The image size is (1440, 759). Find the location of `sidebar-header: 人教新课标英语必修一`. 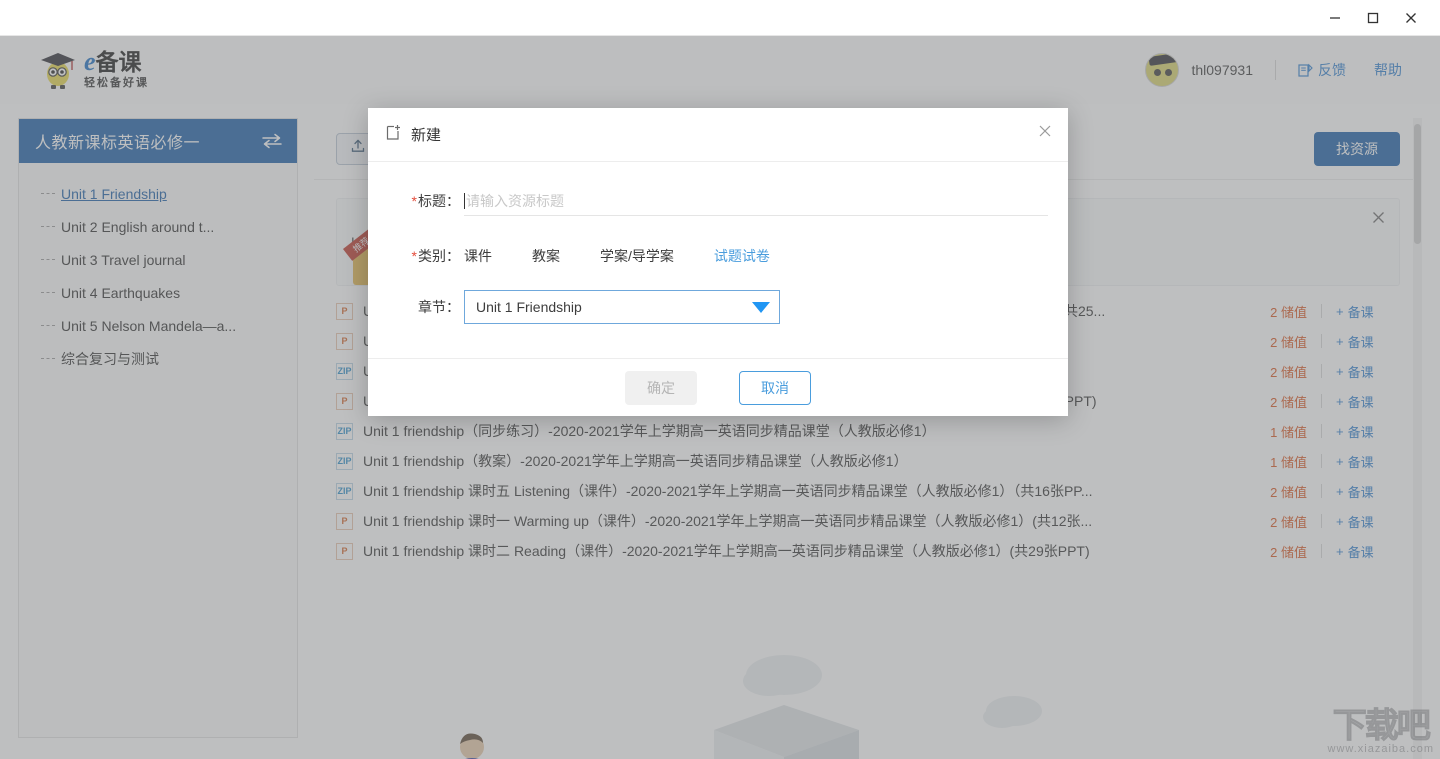

sidebar-header: 人教新课标英语必修一 is located at coordinates (158, 141).